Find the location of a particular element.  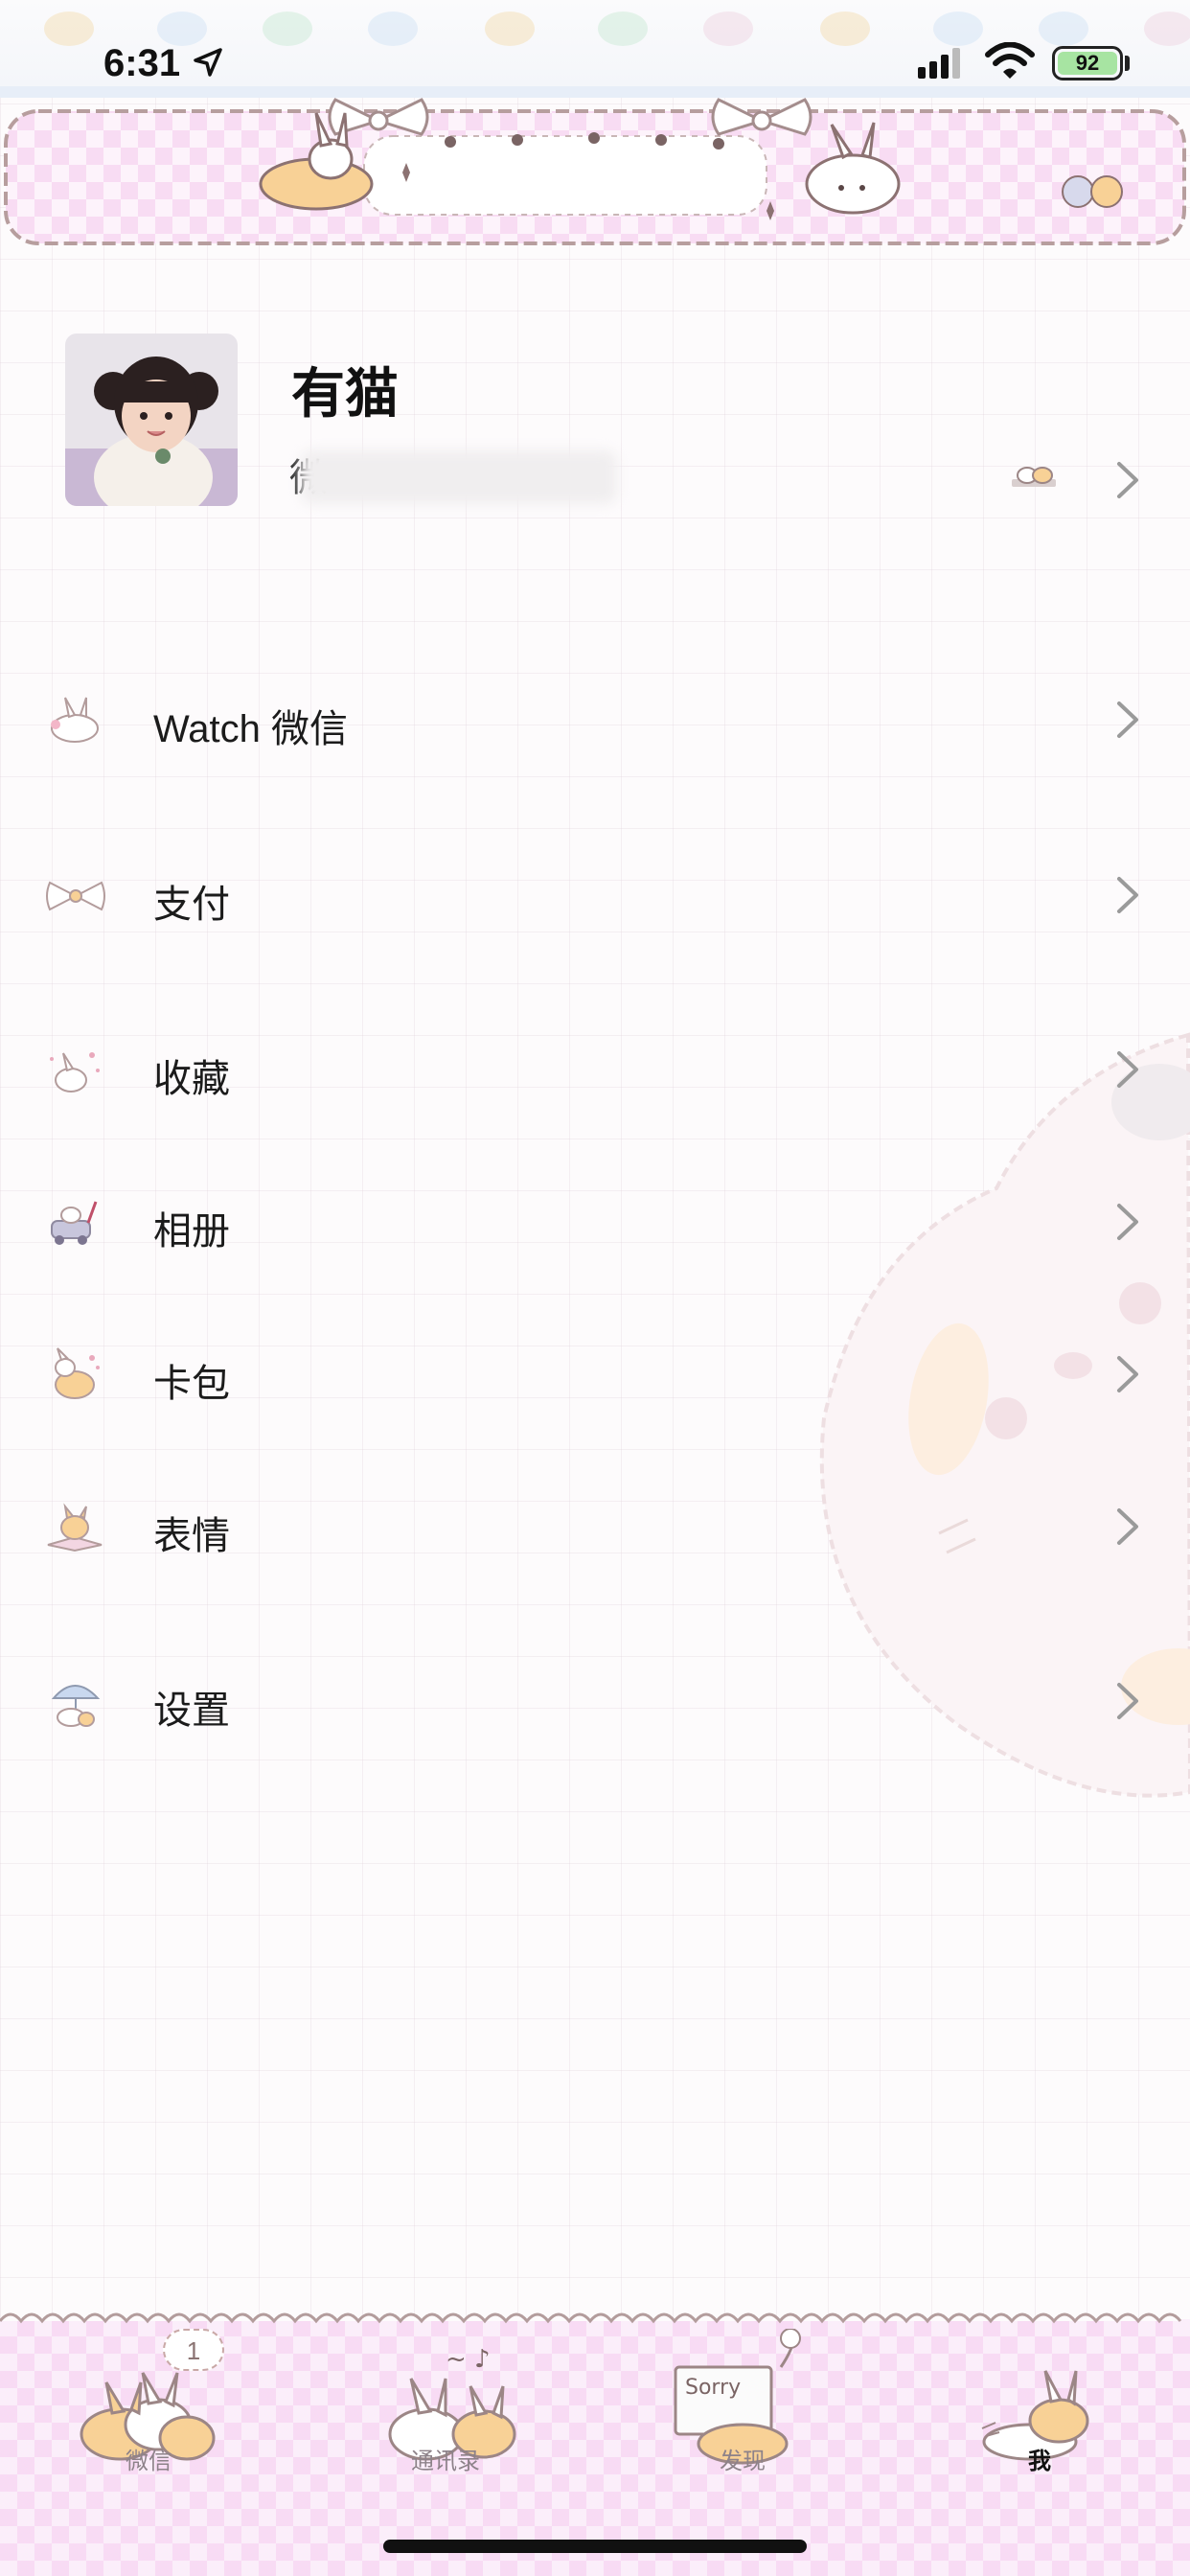

avatar is located at coordinates (151, 420).